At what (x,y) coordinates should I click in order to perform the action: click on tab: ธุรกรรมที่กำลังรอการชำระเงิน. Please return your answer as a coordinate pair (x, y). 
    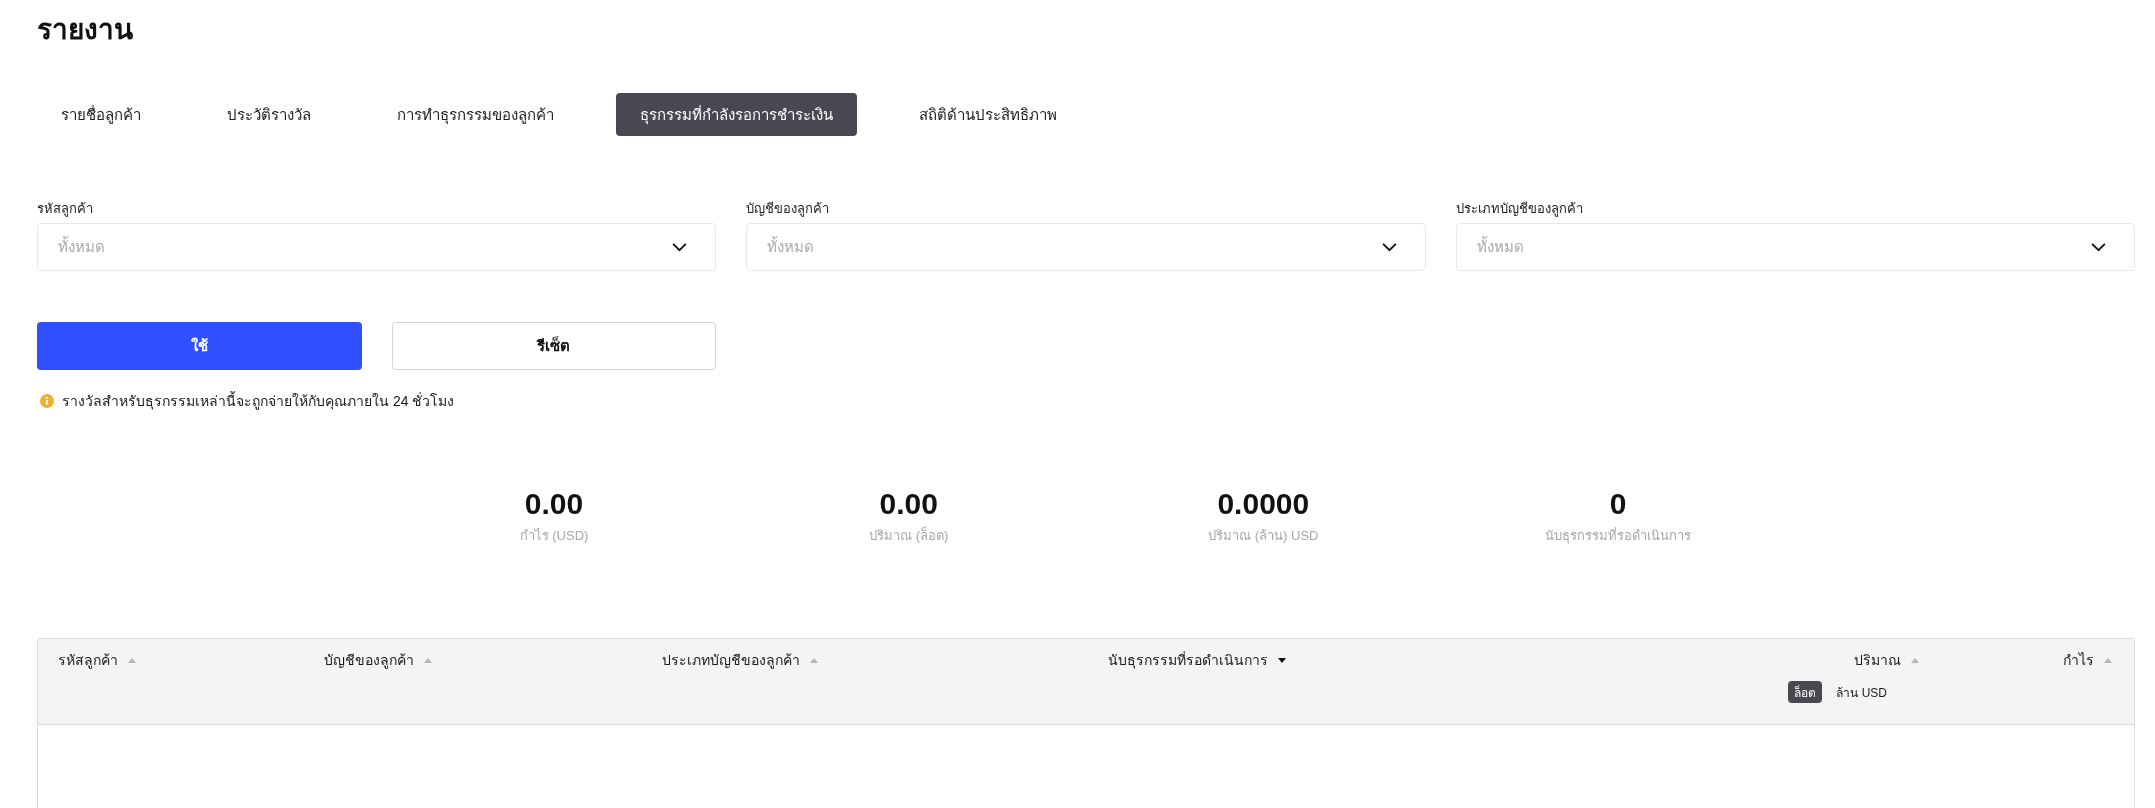
    Looking at the image, I should click on (736, 114).